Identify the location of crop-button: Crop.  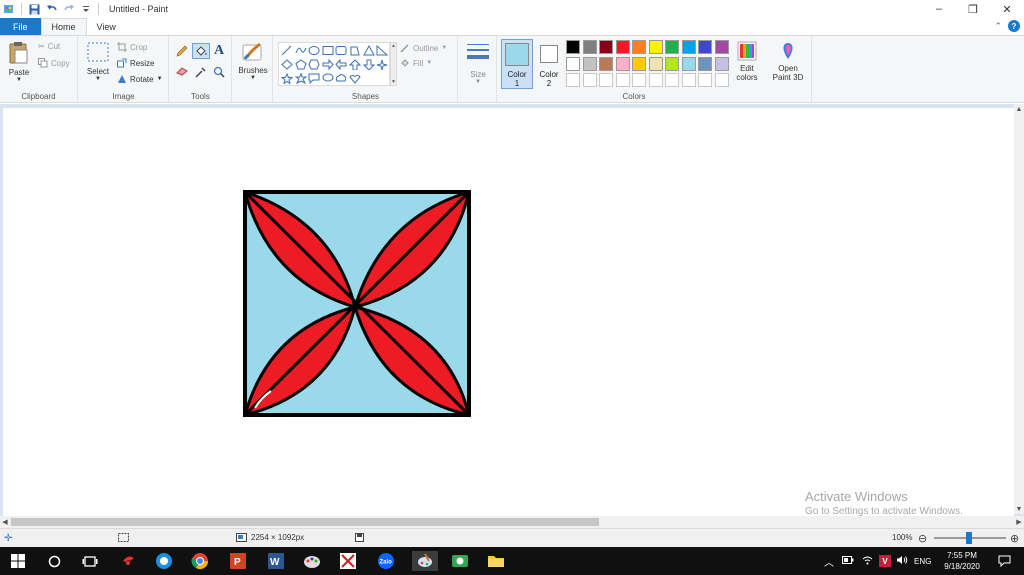
(132, 47).